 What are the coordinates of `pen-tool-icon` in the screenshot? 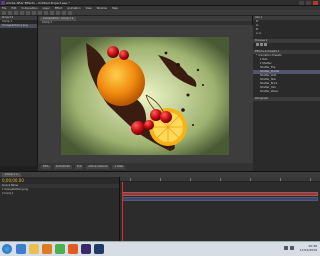 It's located at (46, 13).